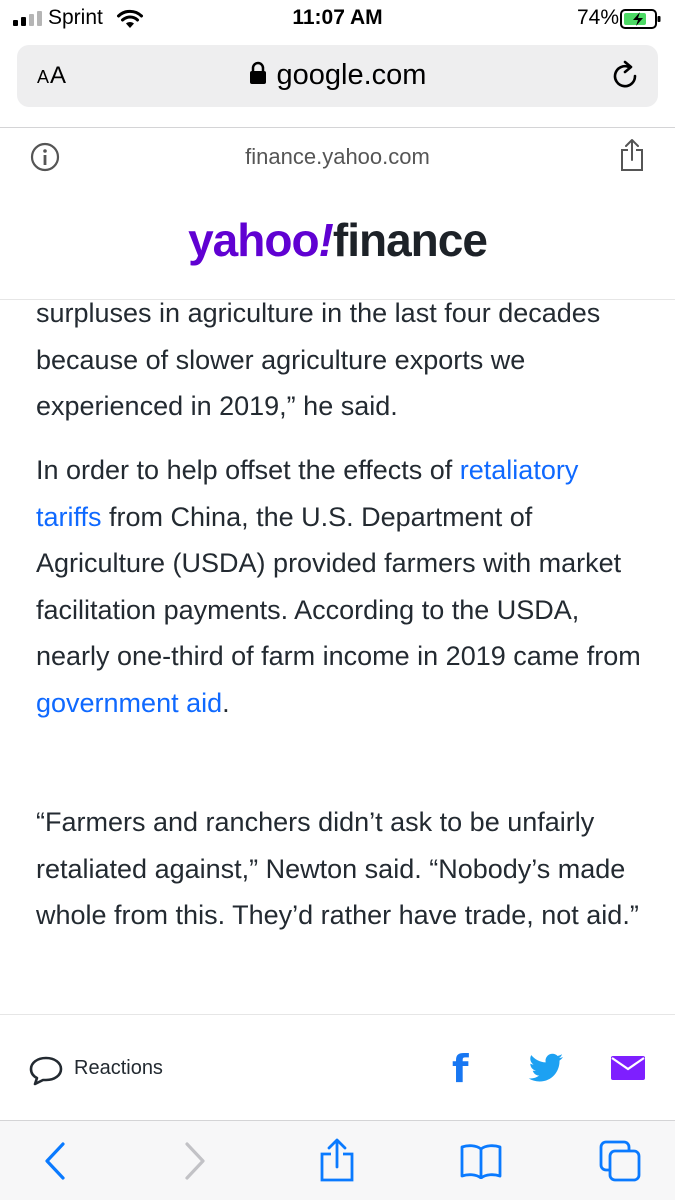 The width and height of the screenshot is (675, 1200). Describe the element at coordinates (337, 1067) in the screenshot. I see `reactions-bar: Reactions f` at that location.